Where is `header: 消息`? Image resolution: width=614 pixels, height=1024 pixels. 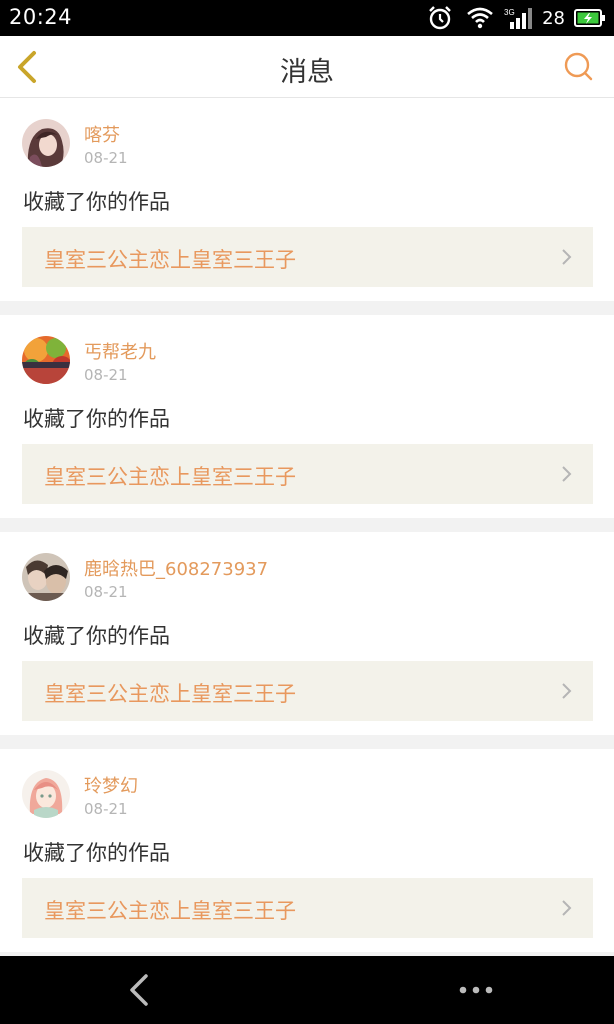 header: 消息 is located at coordinates (307, 67).